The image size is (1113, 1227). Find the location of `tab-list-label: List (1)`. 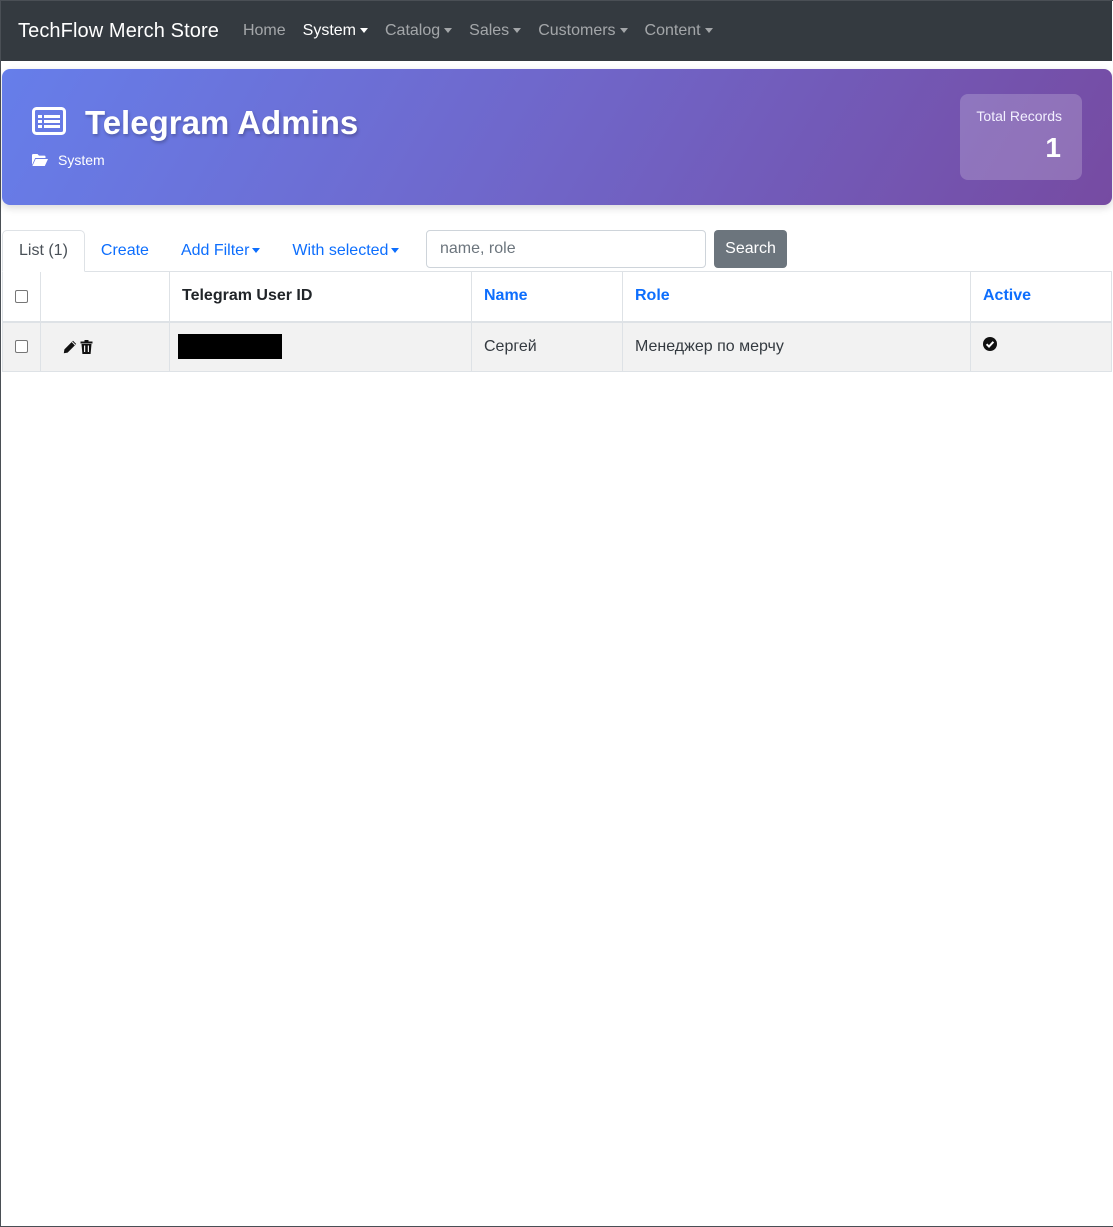

tab-list-label: List (1) is located at coordinates (43, 250).